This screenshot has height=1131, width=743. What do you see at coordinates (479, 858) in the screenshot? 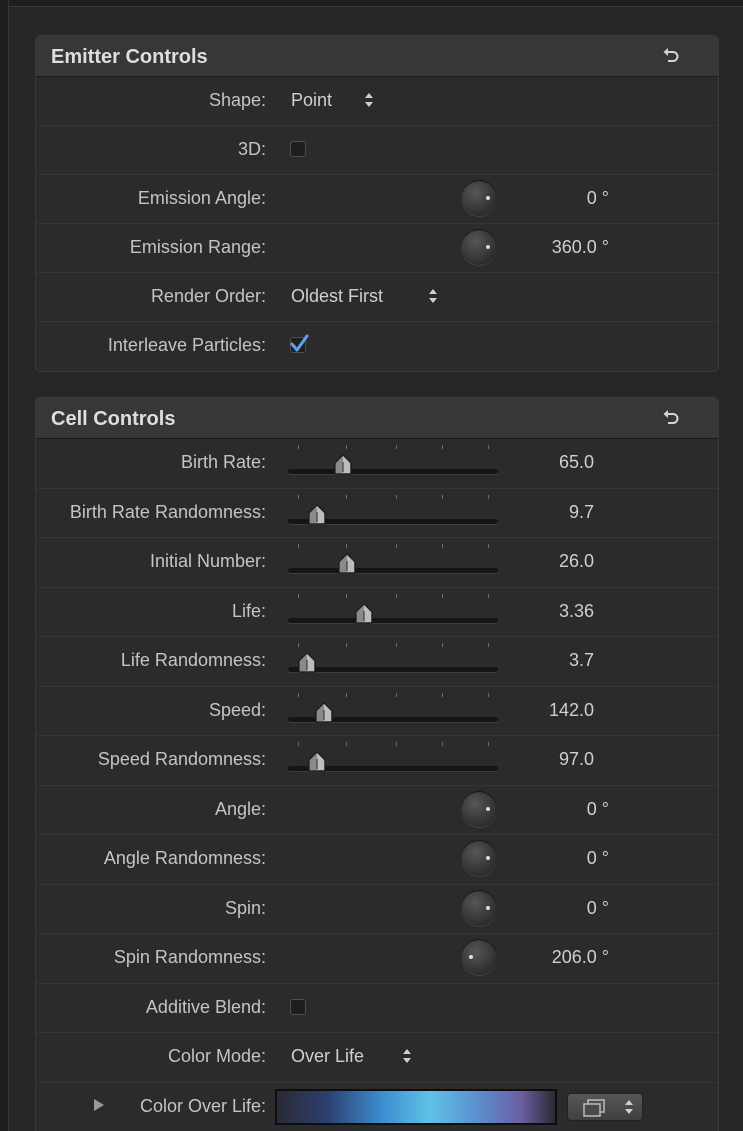
I see `angle-randomness-dial` at bounding box center [479, 858].